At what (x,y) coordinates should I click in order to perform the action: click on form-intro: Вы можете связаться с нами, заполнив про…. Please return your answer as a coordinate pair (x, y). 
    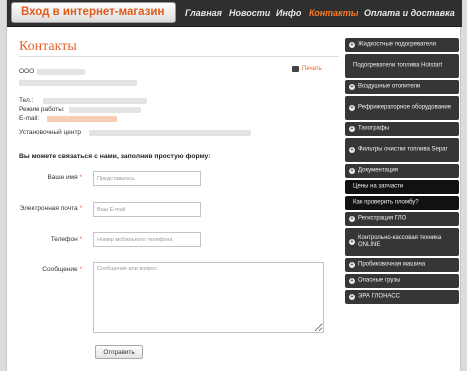
    Looking at the image, I should click on (115, 156).